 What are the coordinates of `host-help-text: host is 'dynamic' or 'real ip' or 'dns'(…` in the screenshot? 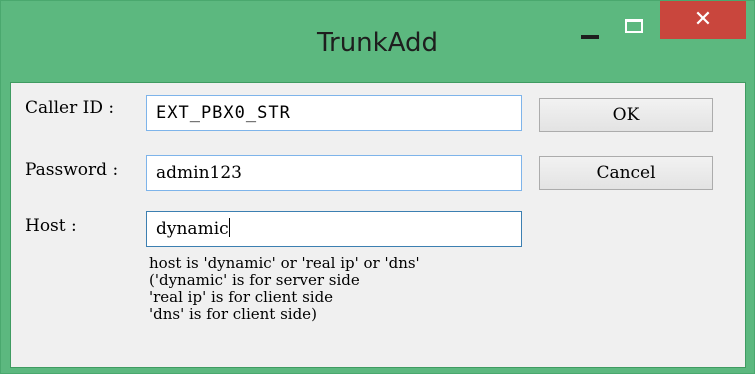 It's located at (284, 289).